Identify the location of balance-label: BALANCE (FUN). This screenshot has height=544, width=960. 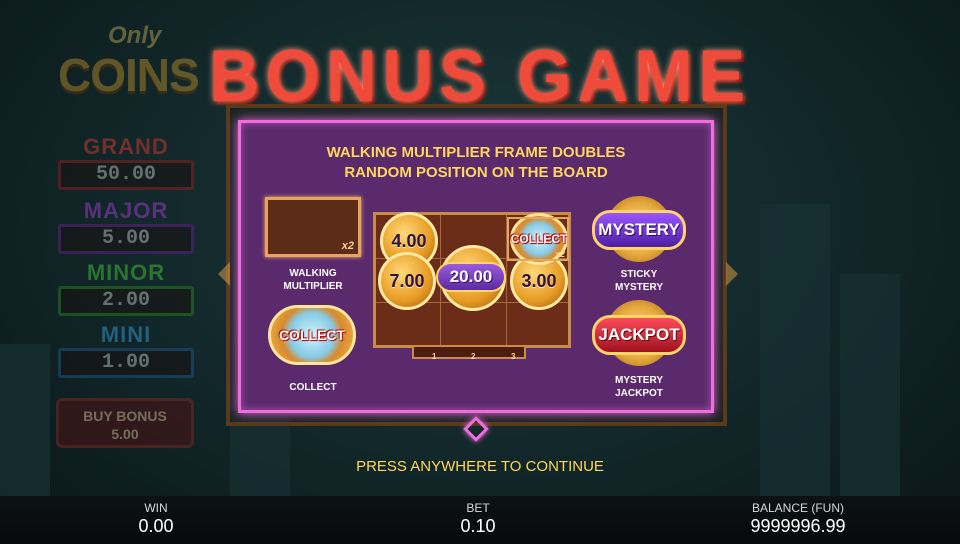
(797, 508).